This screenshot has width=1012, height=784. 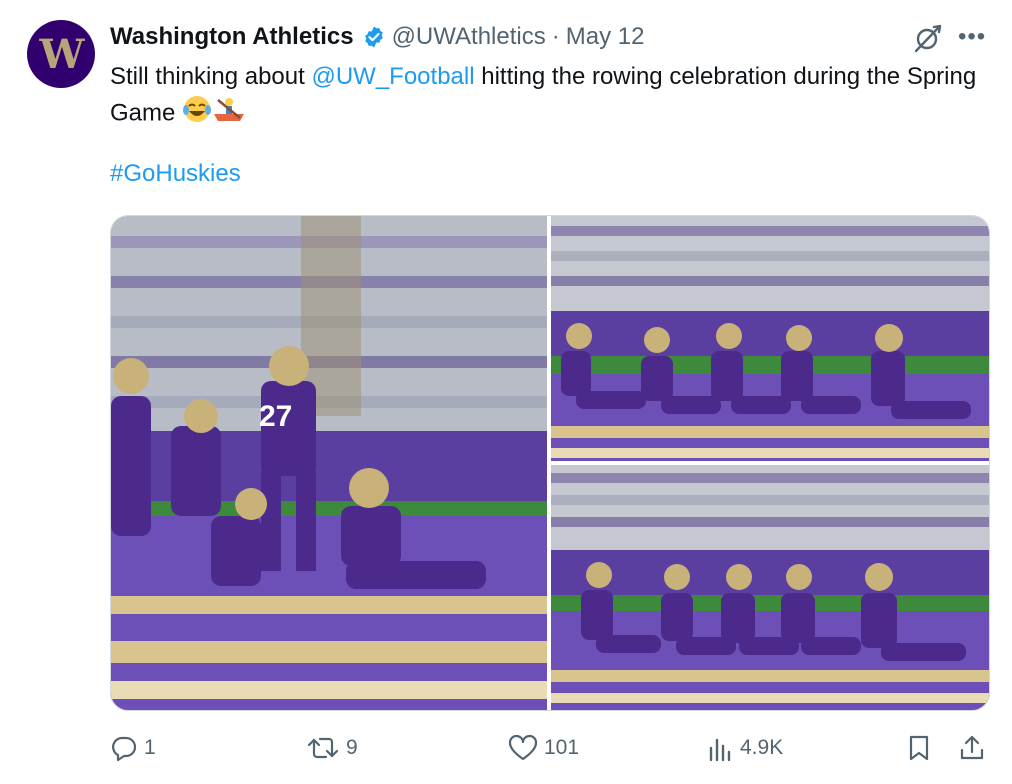 What do you see at coordinates (523, 747) in the screenshot?
I see `heart-icon` at bounding box center [523, 747].